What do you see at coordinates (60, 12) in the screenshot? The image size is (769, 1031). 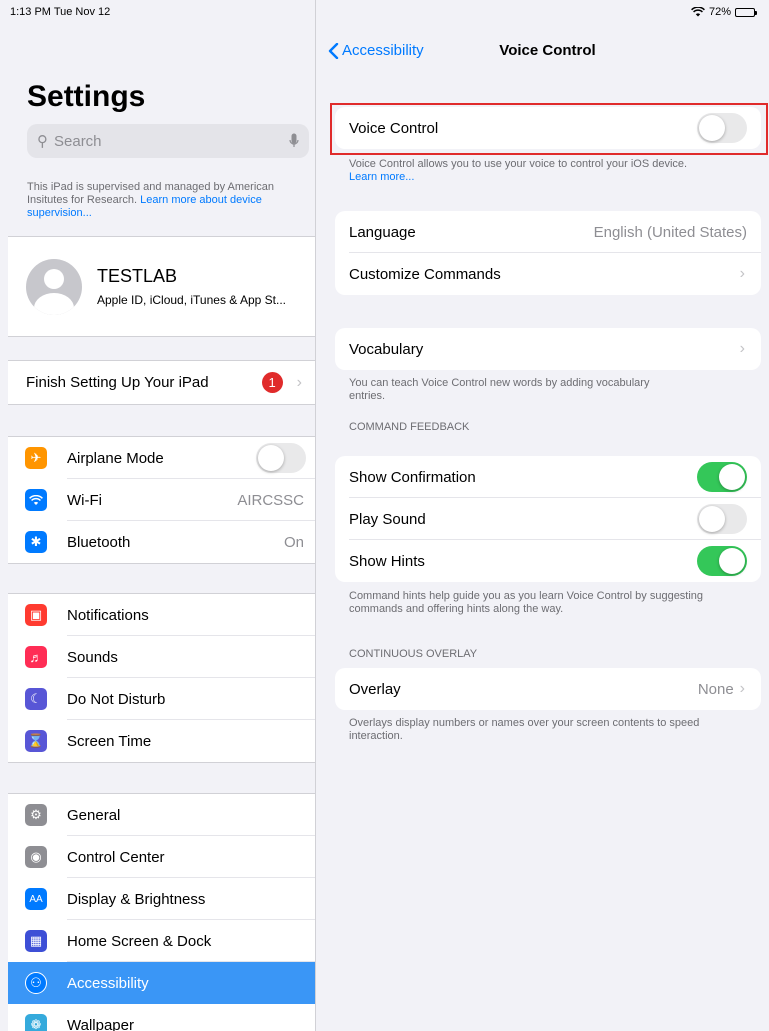 I see `status-time: 1:13 PM Tue Nov 12` at bounding box center [60, 12].